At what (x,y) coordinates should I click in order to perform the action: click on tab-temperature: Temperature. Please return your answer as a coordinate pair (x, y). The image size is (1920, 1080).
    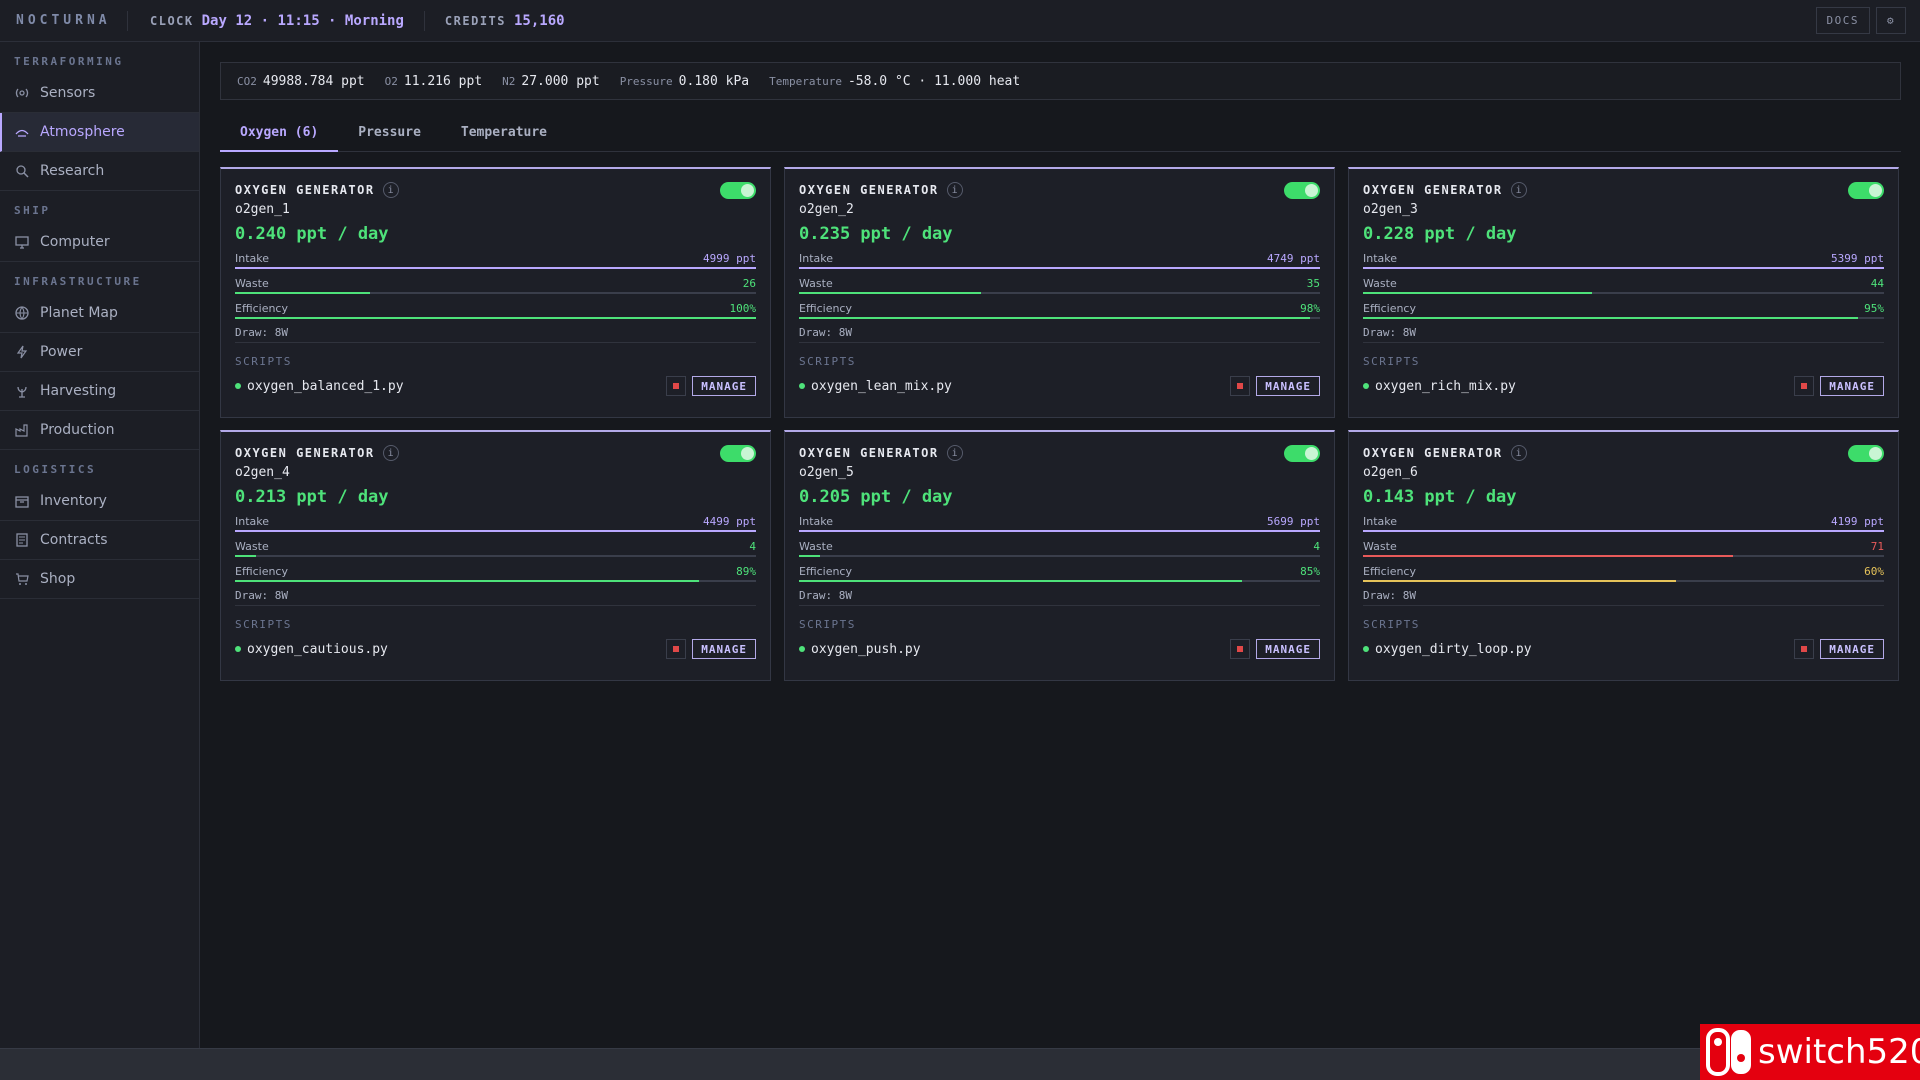
    Looking at the image, I should click on (504, 137).